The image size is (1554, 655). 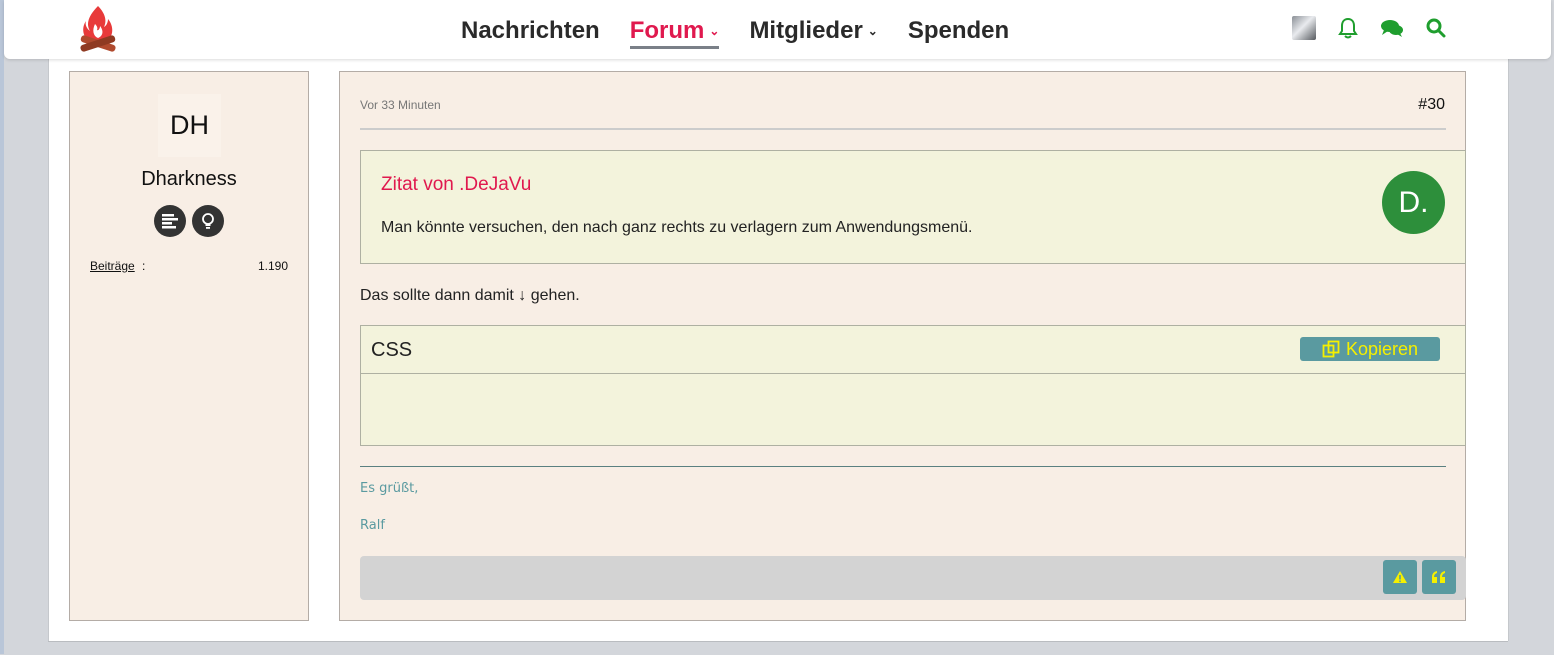 What do you see at coordinates (1431, 105) in the screenshot?
I see `post-number: #30` at bounding box center [1431, 105].